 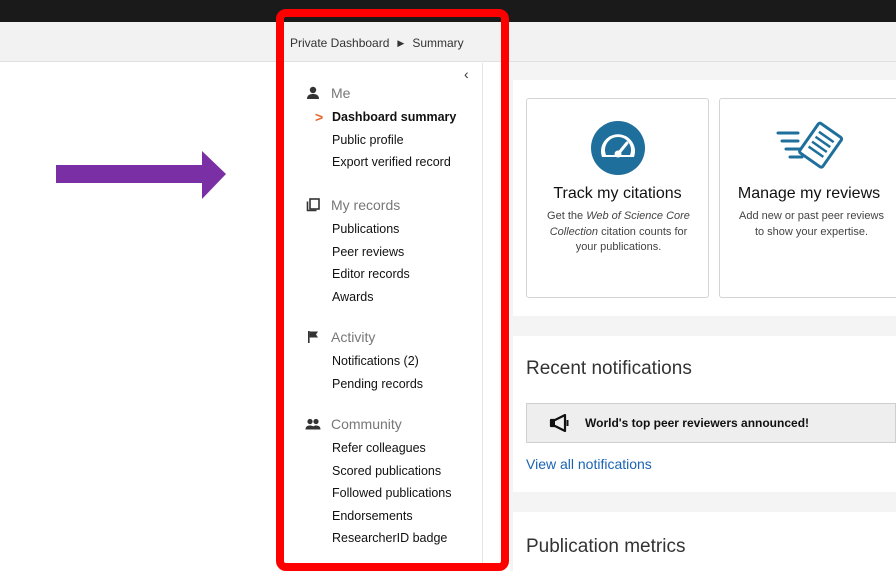 I want to click on sidebar-section-title: Community, so click(x=366, y=424).